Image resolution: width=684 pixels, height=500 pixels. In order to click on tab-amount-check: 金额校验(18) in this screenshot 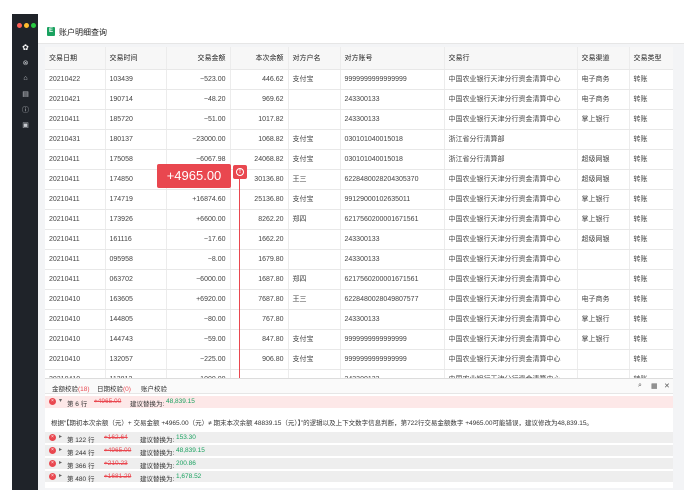, I will do `click(71, 388)`.